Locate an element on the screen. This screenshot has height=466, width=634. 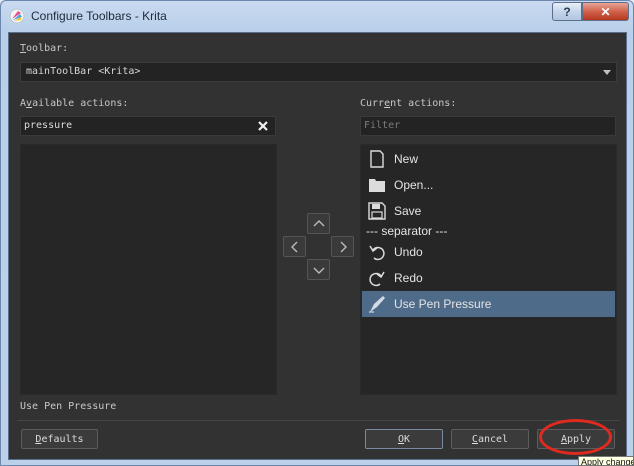
ok-button: OK is located at coordinates (404, 439).